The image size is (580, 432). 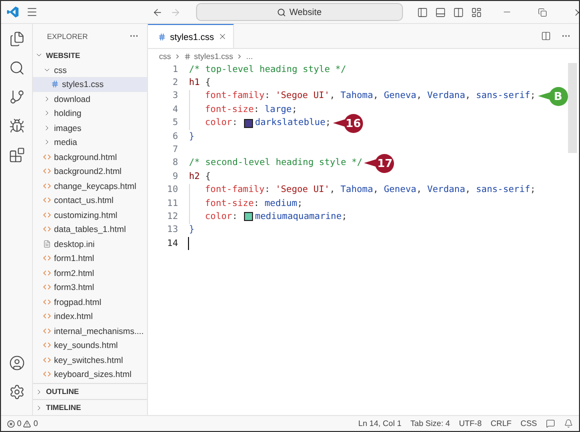 I want to click on file-tree-item: key_switches.html, so click(x=90, y=359).